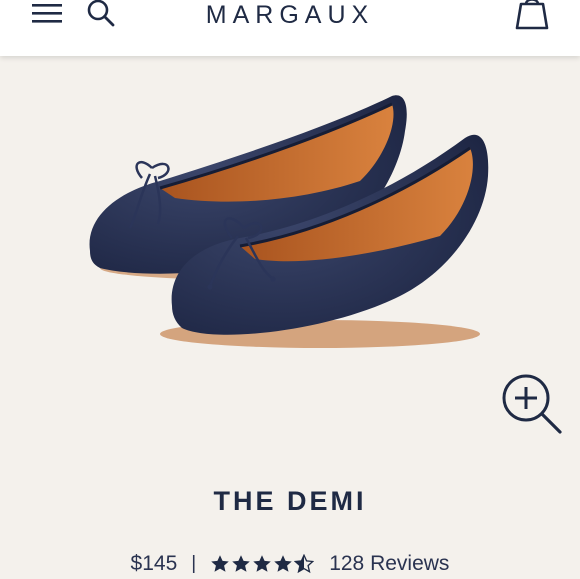  What do you see at coordinates (304, 564) in the screenshot?
I see `half-star-icon` at bounding box center [304, 564].